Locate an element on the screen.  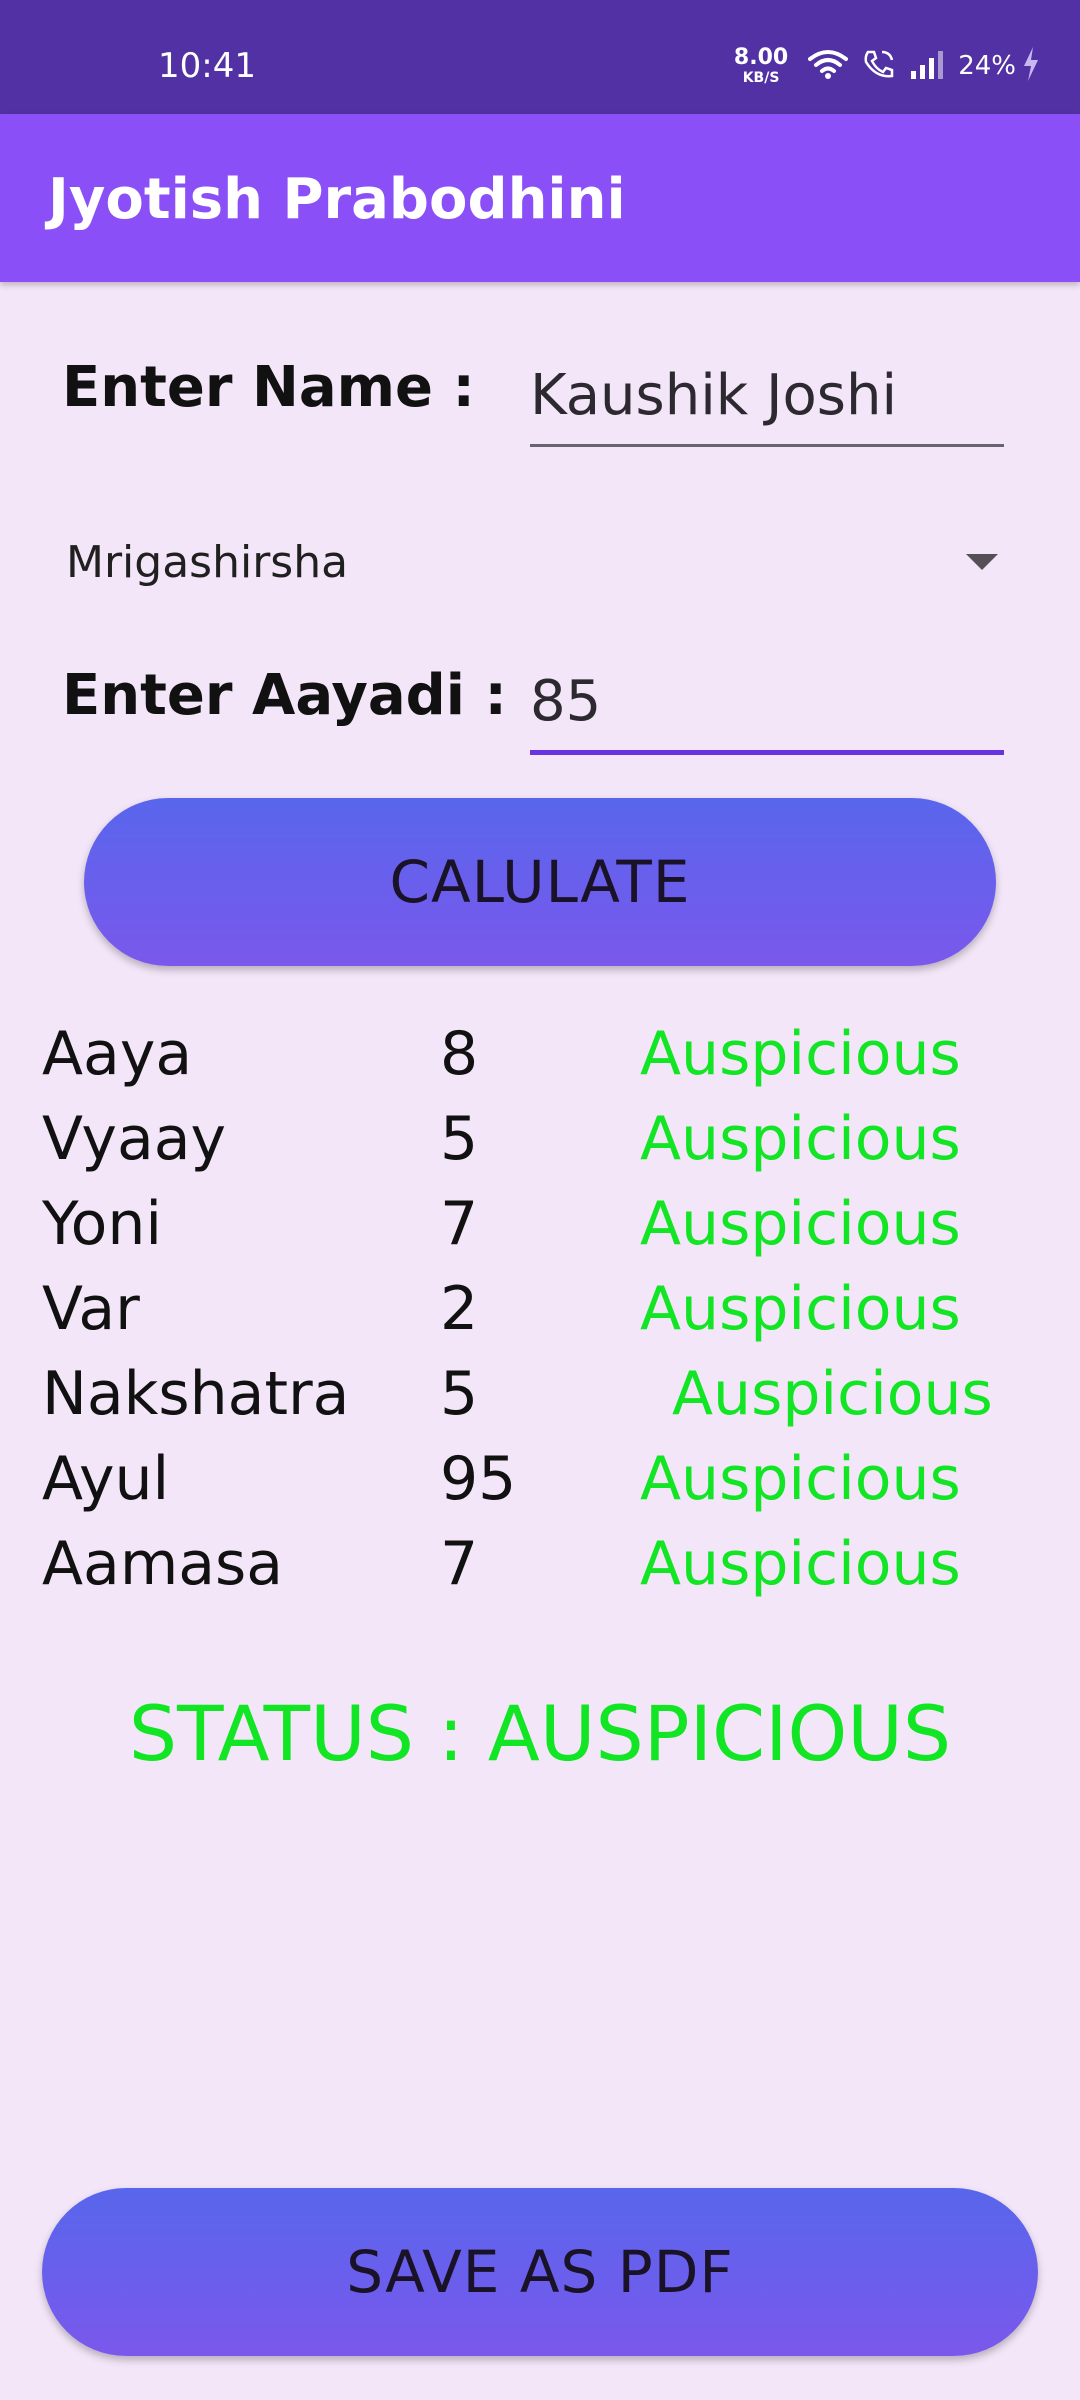
battery-charging-icon is located at coordinates (1031, 66).